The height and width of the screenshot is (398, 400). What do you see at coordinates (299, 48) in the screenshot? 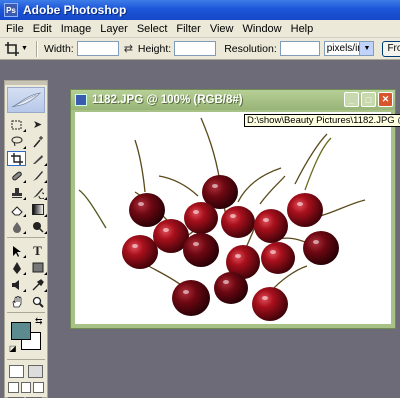
I see `resolution-input` at bounding box center [299, 48].